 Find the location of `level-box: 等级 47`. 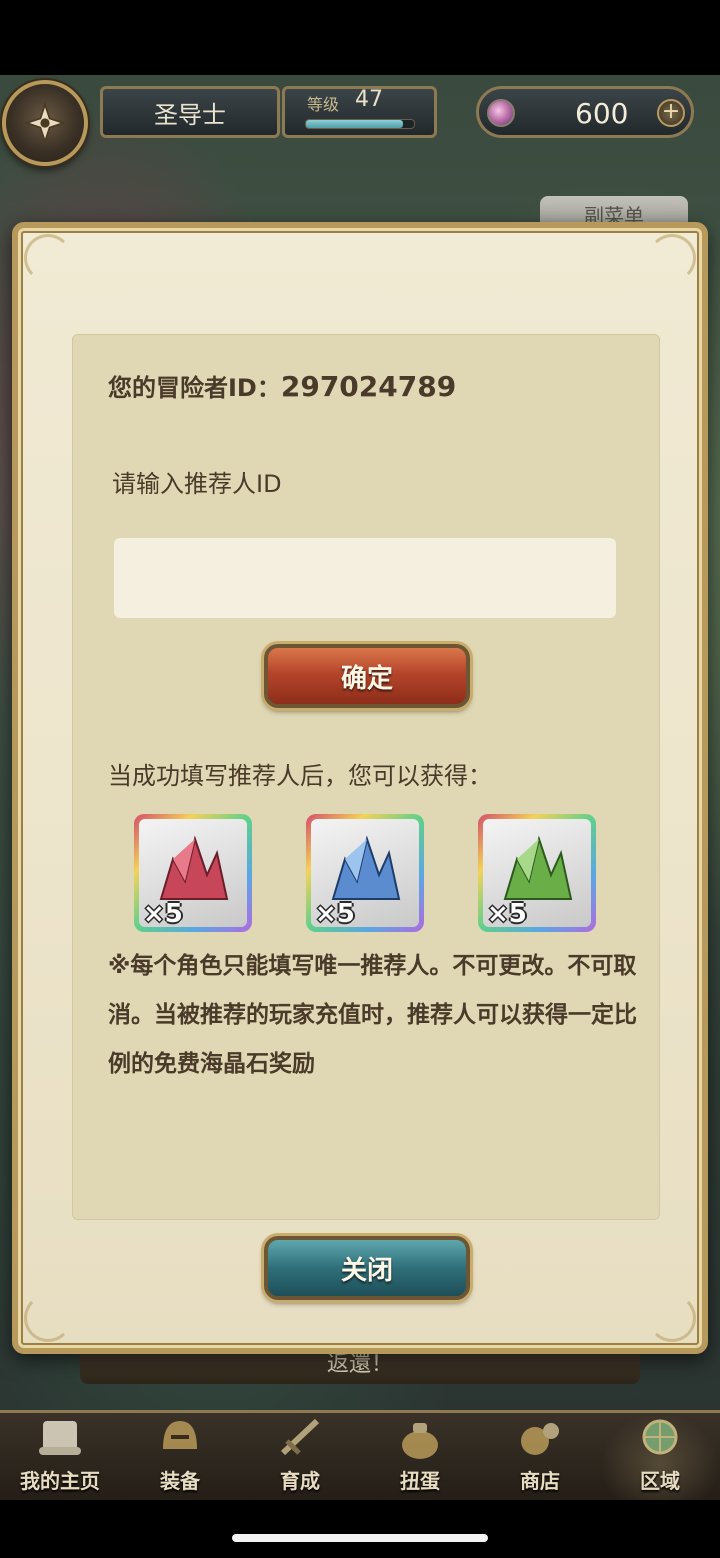

level-box: 等级 47 is located at coordinates (359, 112).